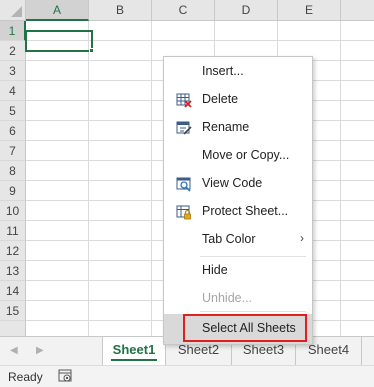 This screenshot has width=374, height=387. What do you see at coordinates (183, 10) in the screenshot?
I see `column-header-c: C` at bounding box center [183, 10].